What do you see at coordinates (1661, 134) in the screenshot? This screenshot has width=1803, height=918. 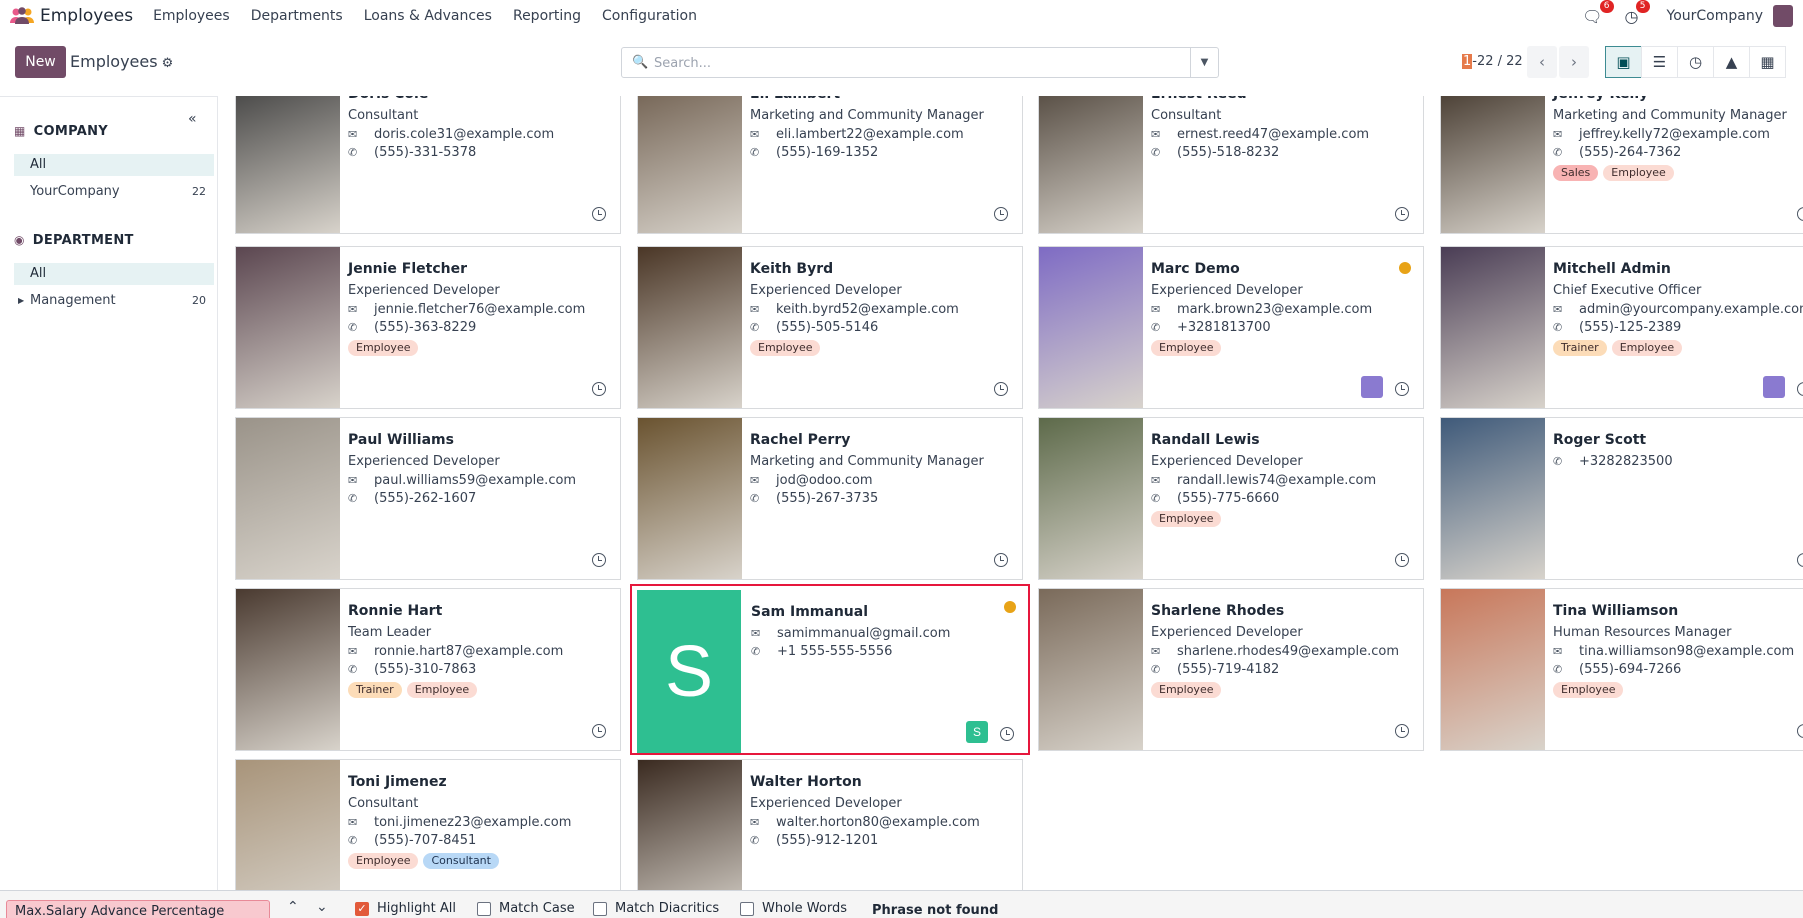 I see `employee-email: ✉ jeffrey.kelly72@example.com` at bounding box center [1661, 134].